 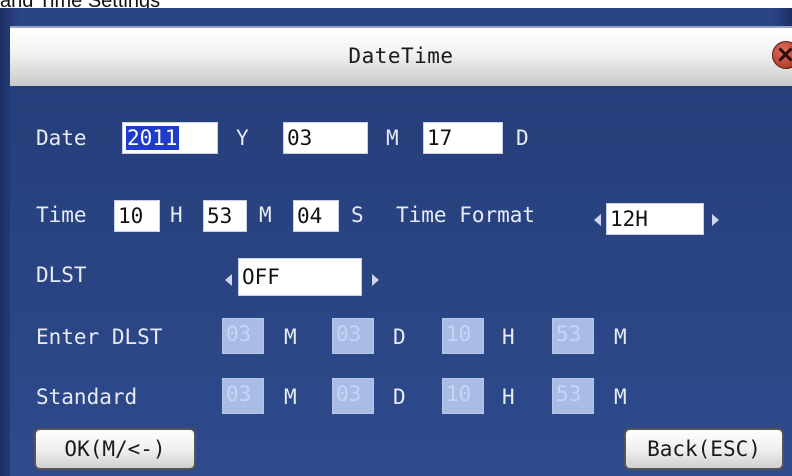 I want to click on dlst-right-arrow-icon, so click(x=375, y=280).